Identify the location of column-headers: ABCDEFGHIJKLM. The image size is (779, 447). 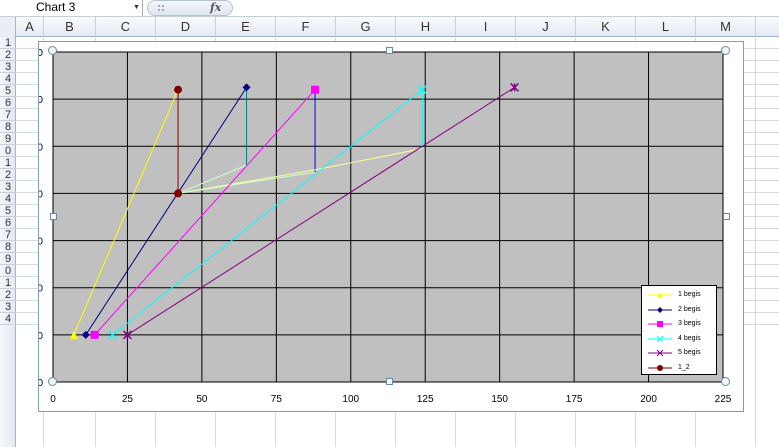
(389, 27).